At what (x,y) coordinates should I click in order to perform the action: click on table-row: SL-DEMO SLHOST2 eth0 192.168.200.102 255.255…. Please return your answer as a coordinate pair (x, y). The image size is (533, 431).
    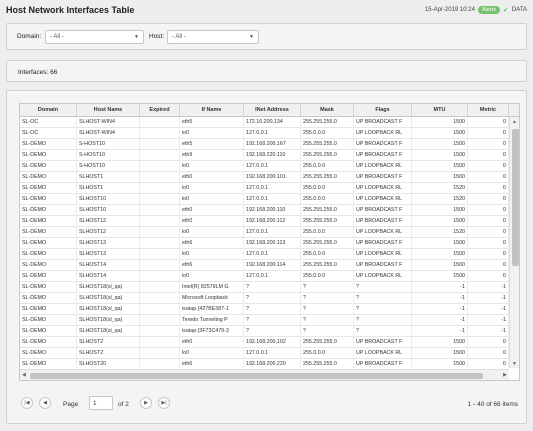
    Looking at the image, I should click on (264, 342).